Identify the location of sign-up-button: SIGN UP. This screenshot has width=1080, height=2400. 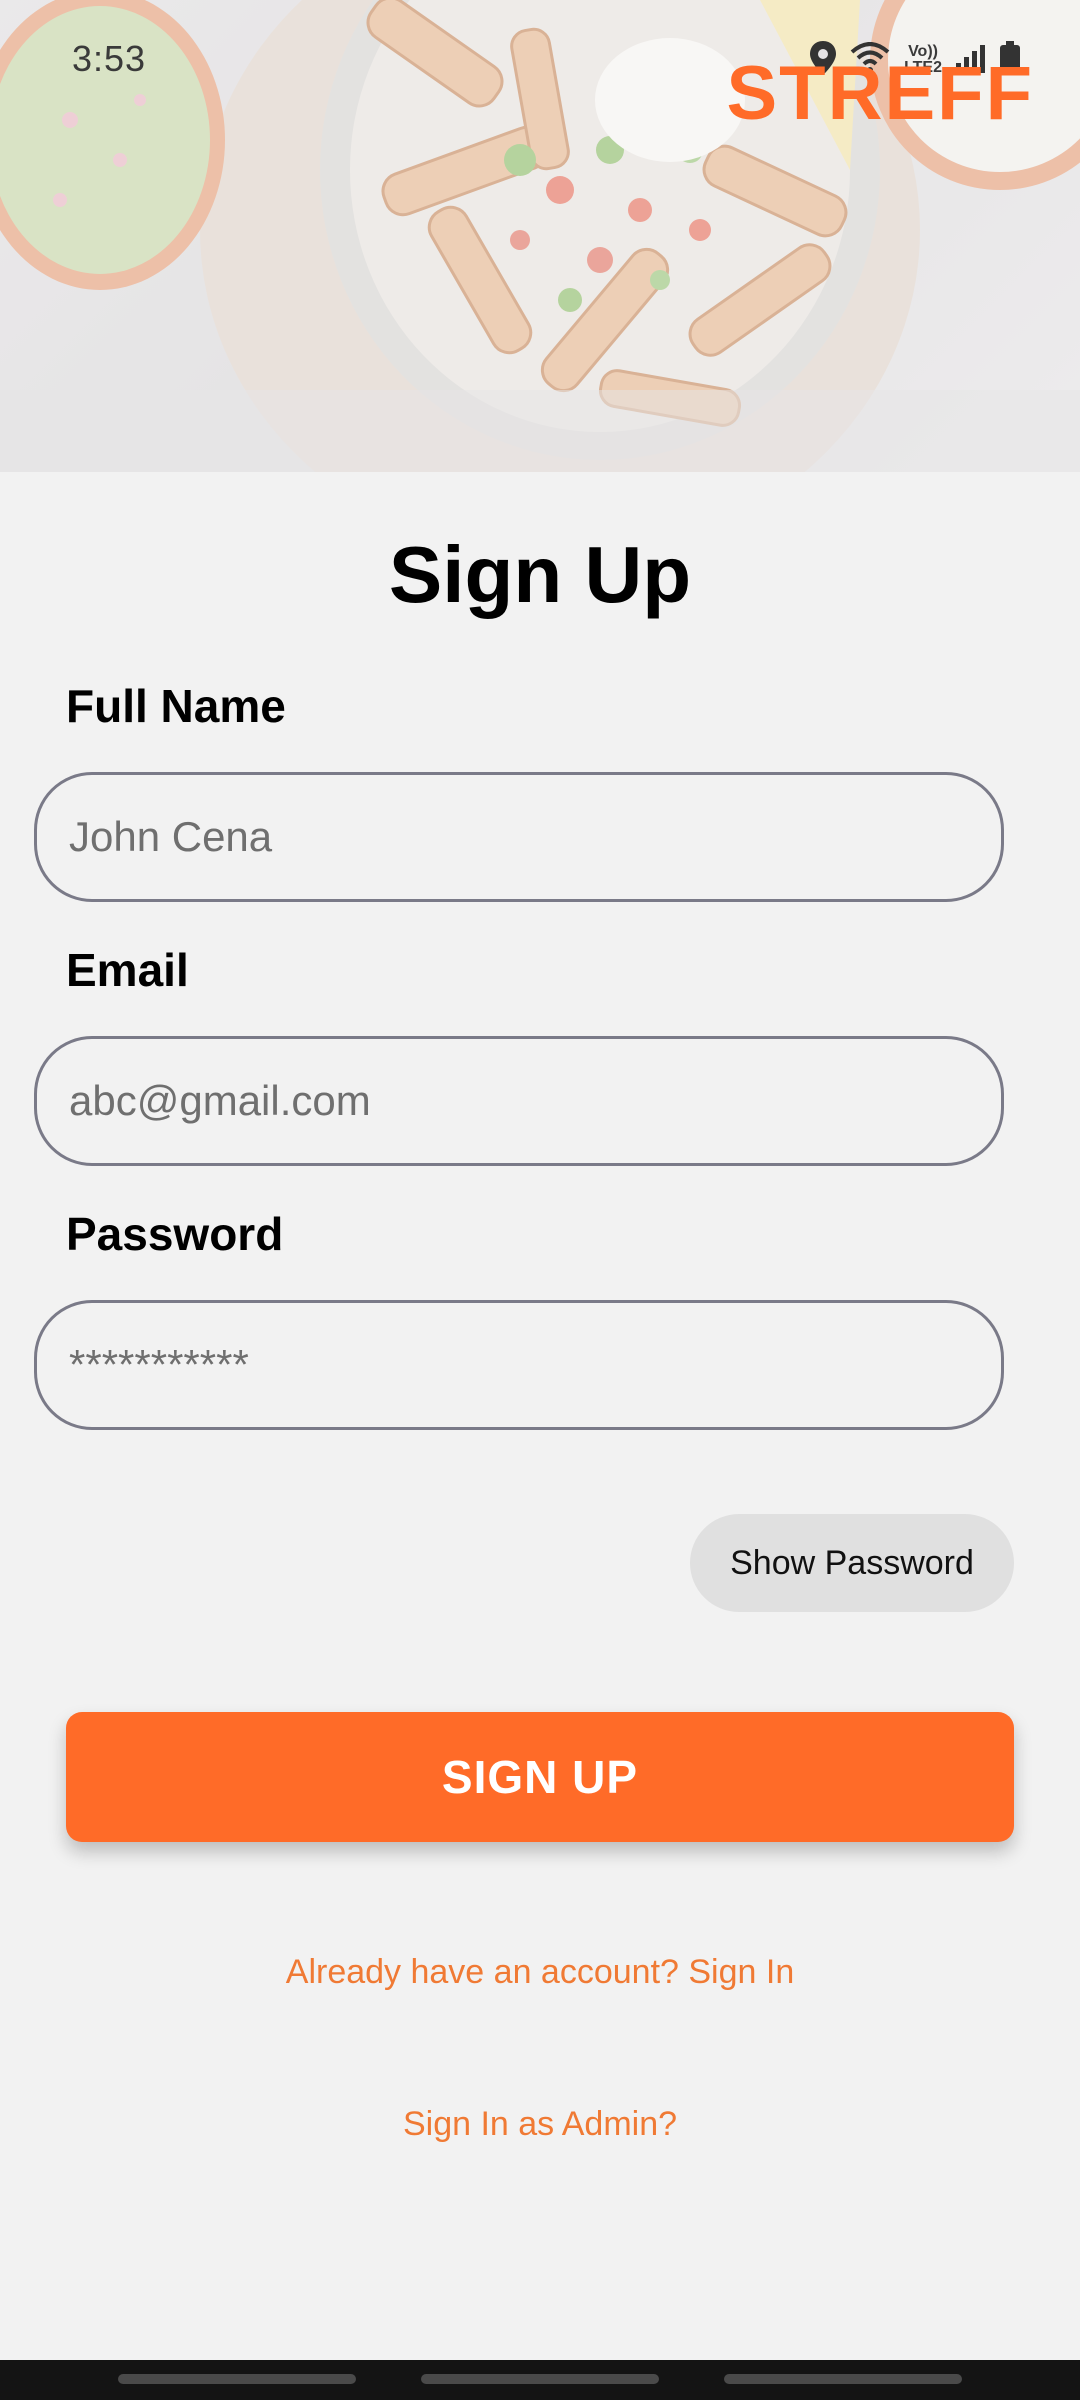
(540, 1777).